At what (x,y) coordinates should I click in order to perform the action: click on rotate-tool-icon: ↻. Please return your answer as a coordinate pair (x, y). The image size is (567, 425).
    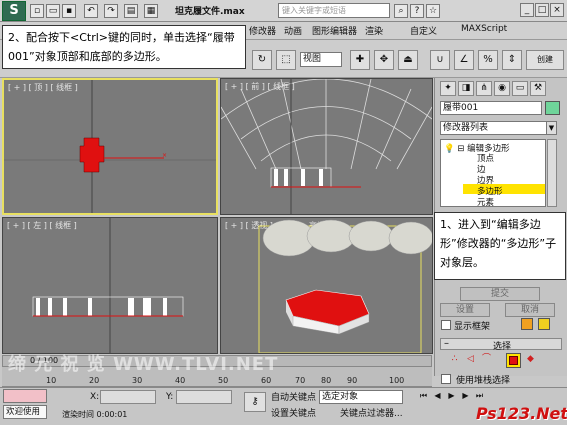
    Looking at the image, I should click on (262, 60).